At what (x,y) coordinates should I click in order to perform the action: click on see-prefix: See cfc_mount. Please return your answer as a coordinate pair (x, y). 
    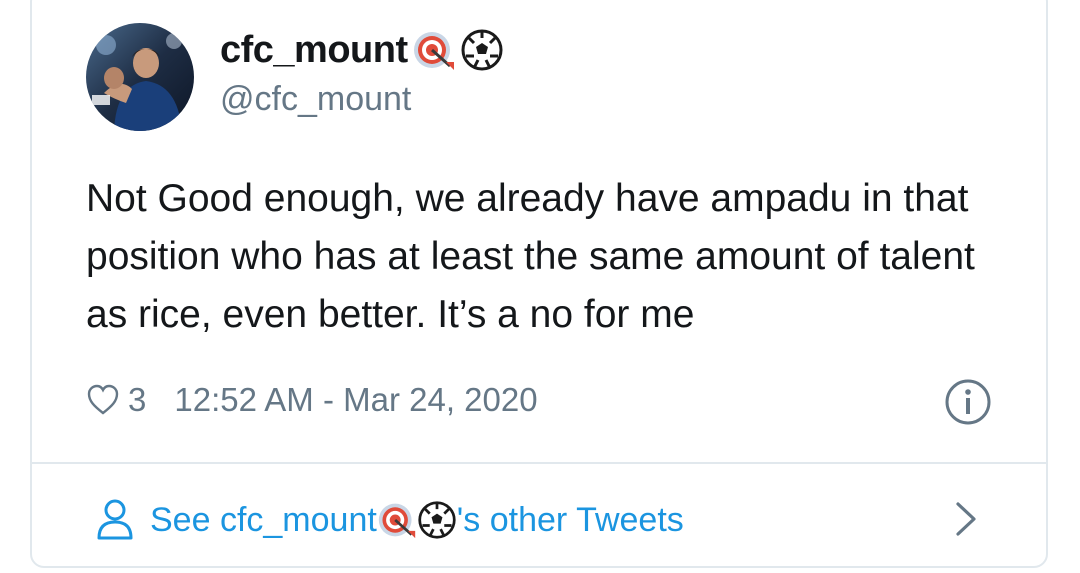
    Looking at the image, I should click on (263, 519).